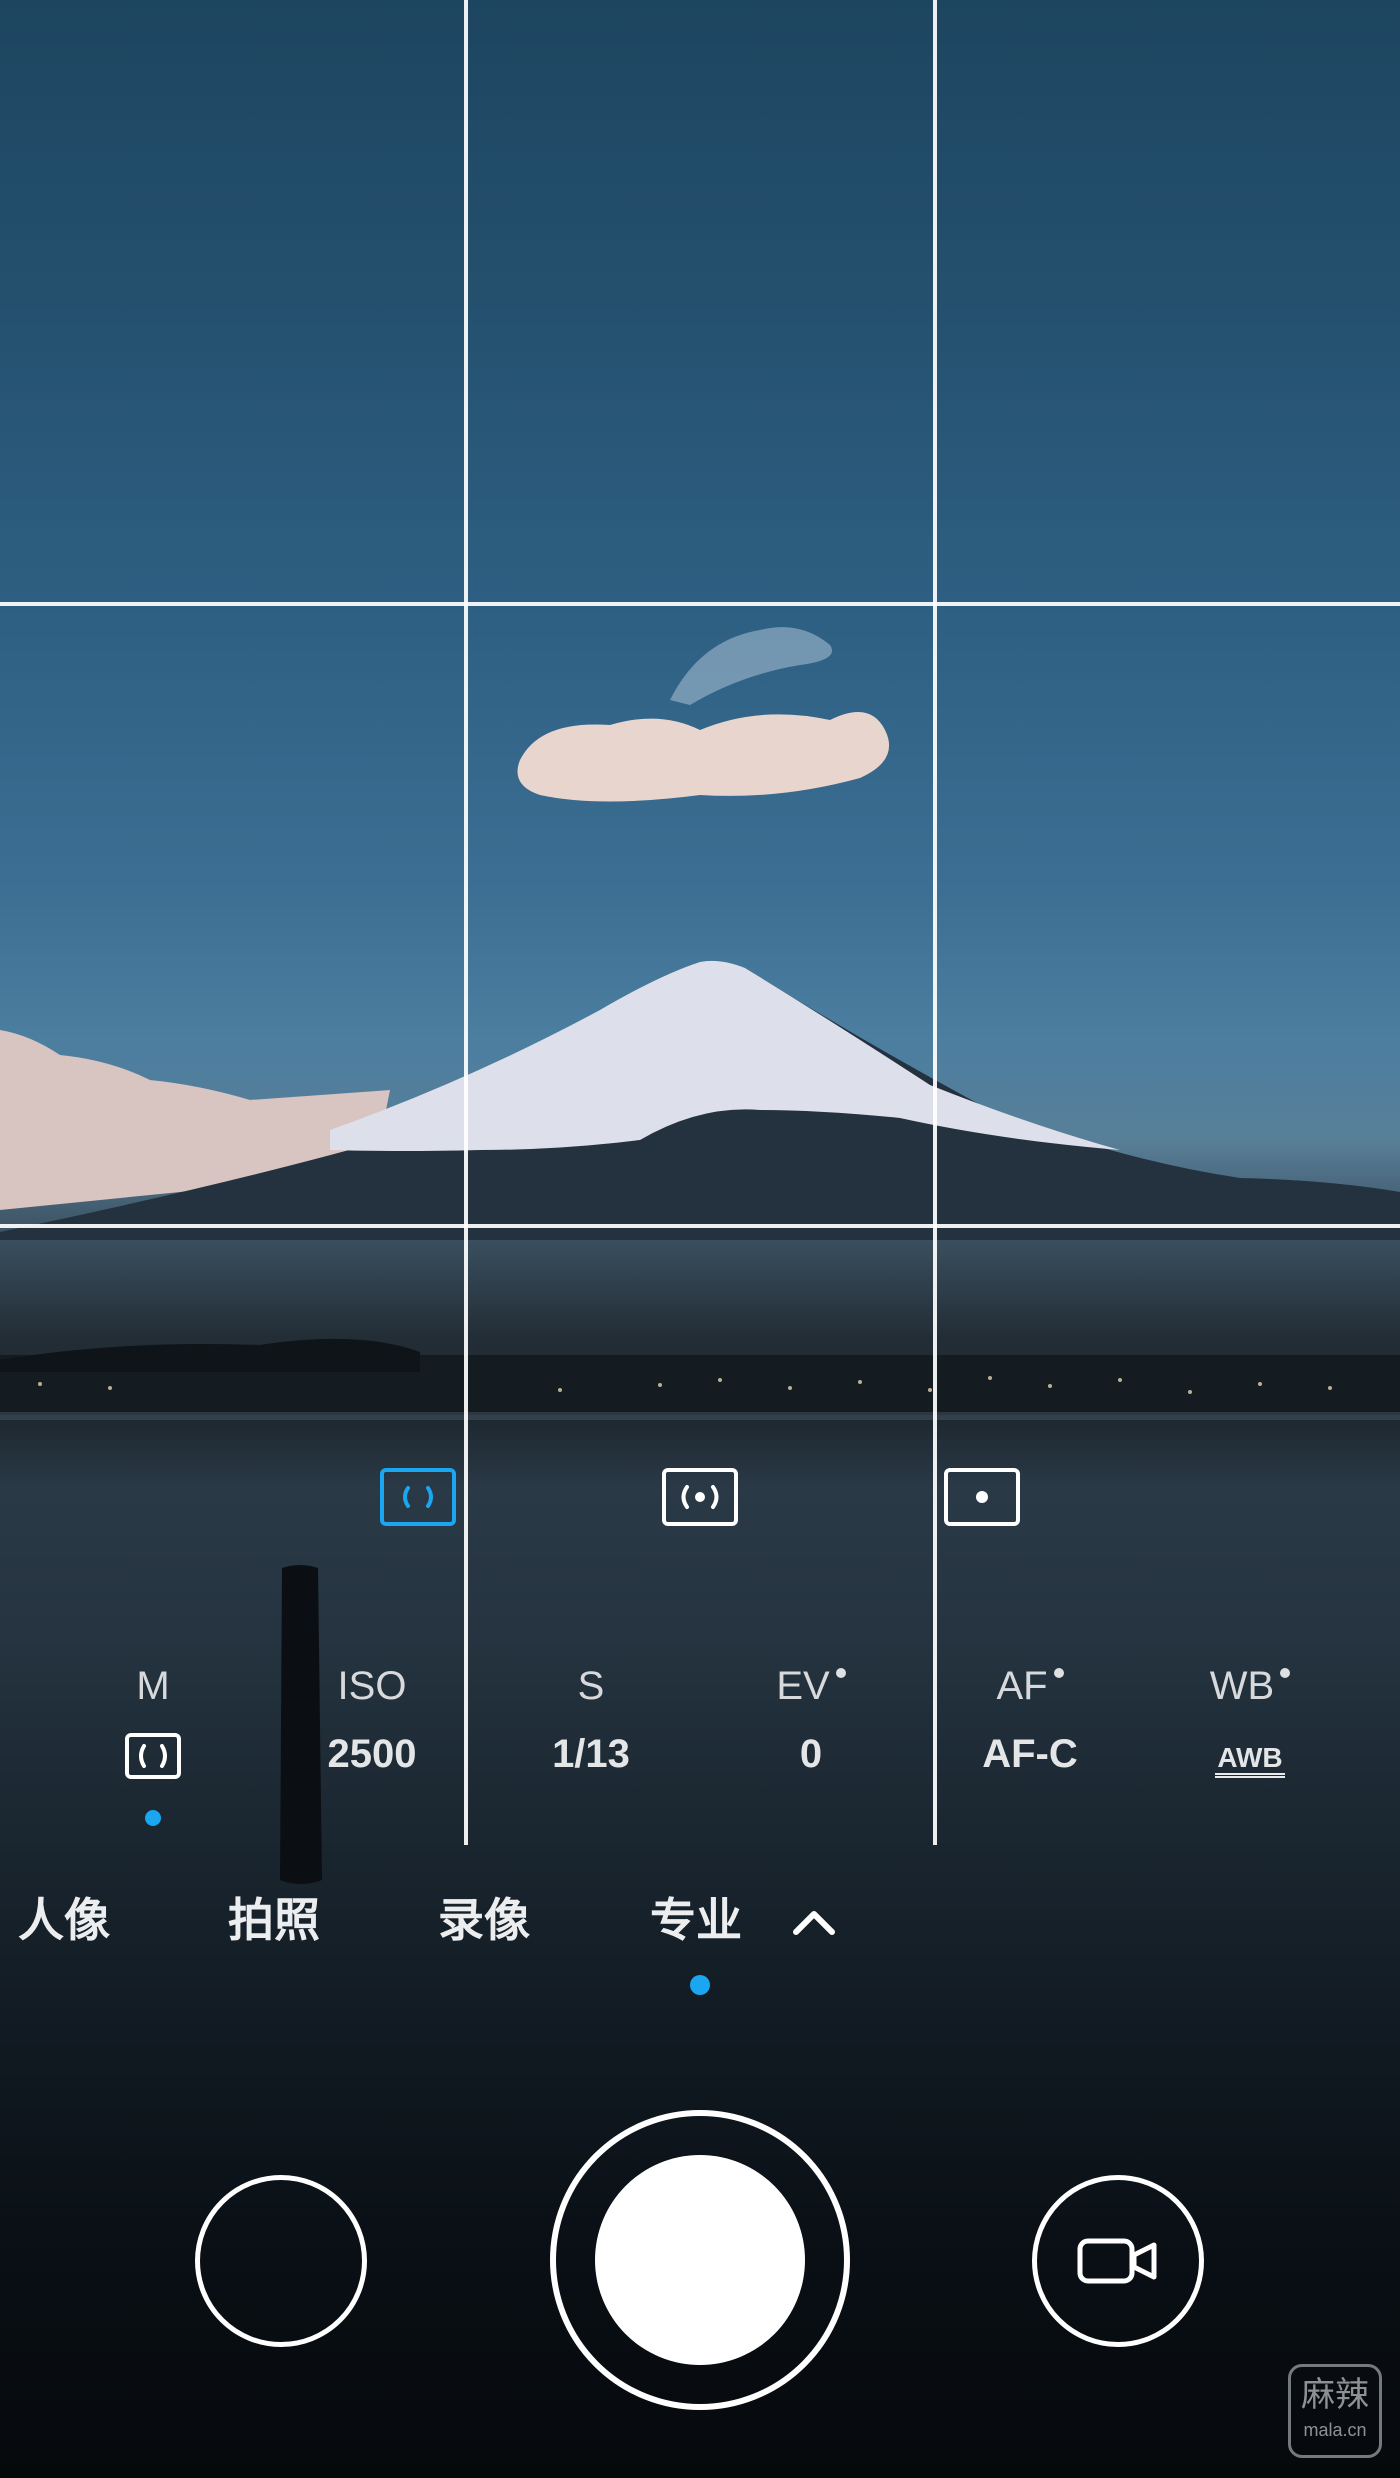 Image resolution: width=1400 pixels, height=2478 pixels. I want to click on param-label: M, so click(153, 1686).